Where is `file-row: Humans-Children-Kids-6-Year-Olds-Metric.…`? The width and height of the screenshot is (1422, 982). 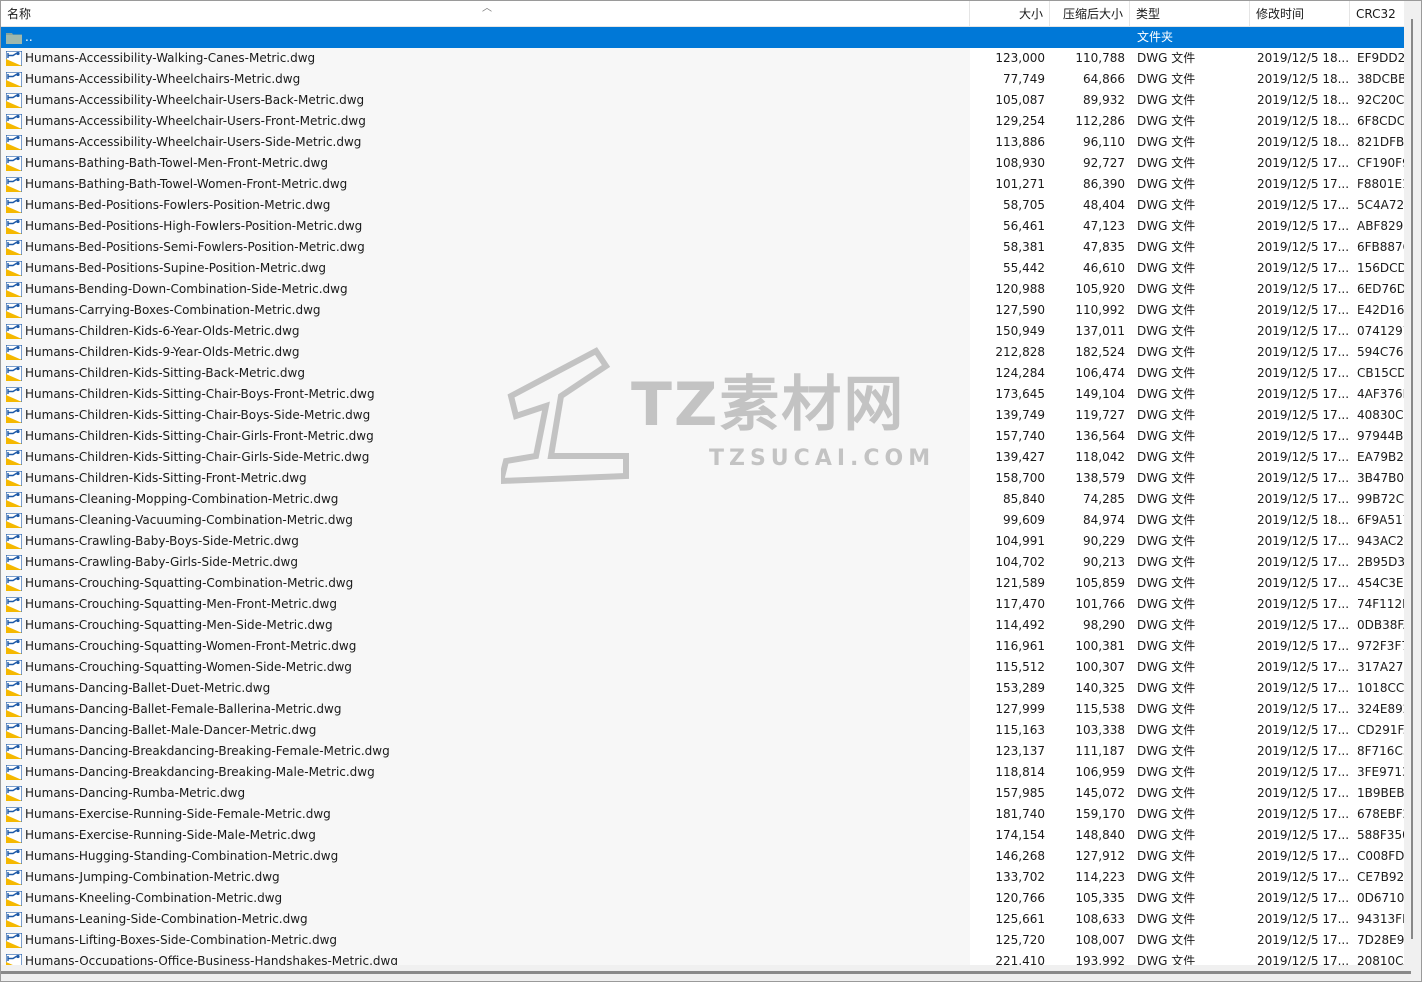 file-row: Humans-Children-Kids-6-Year-Olds-Metric.… is located at coordinates (702, 331).